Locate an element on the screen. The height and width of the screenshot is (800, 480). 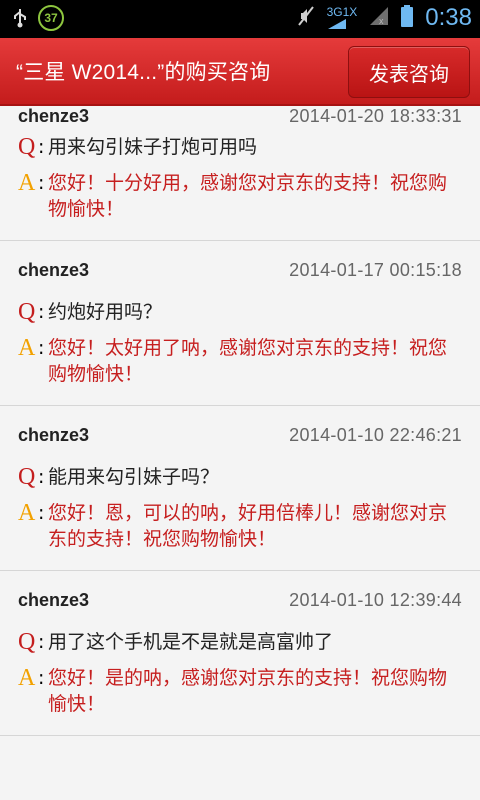
svg-text: x is located at coordinates (381, 21).